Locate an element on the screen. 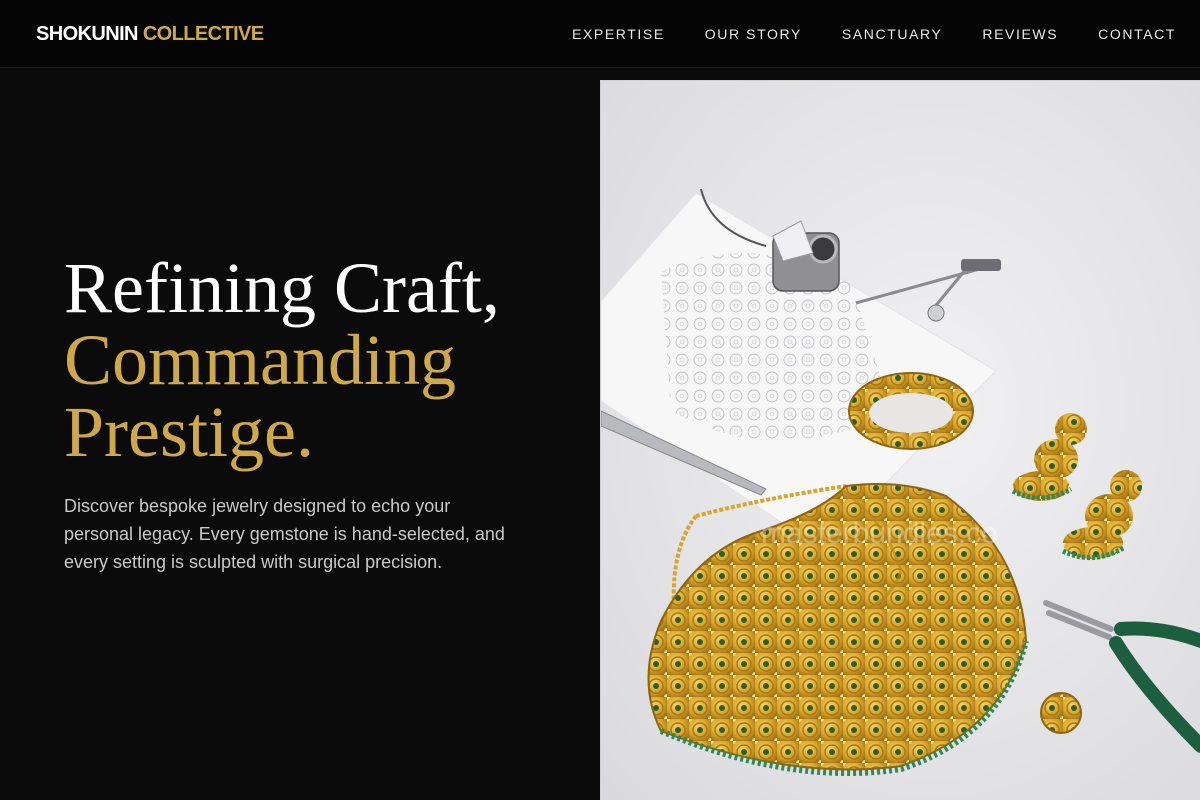  hero-headline: Refining Craft, Commanding Prestige. is located at coordinates (324, 360).